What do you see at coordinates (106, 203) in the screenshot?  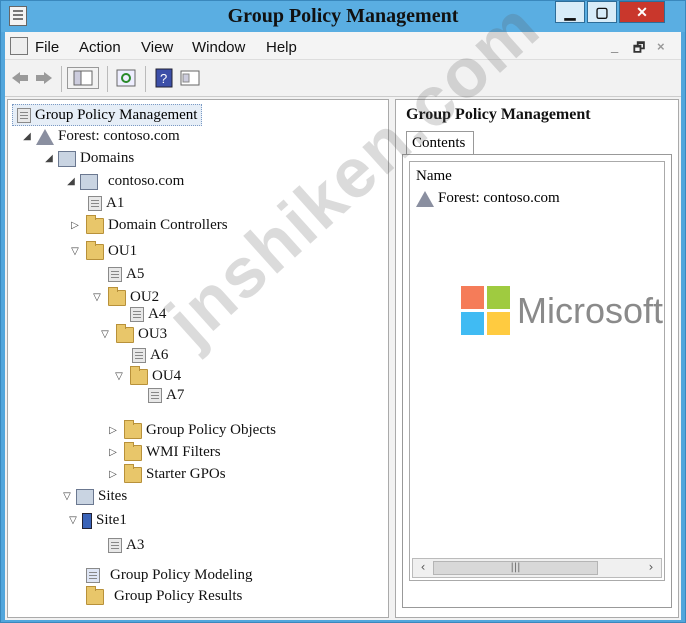 I see `tree-node-a1: A1` at bounding box center [106, 203].